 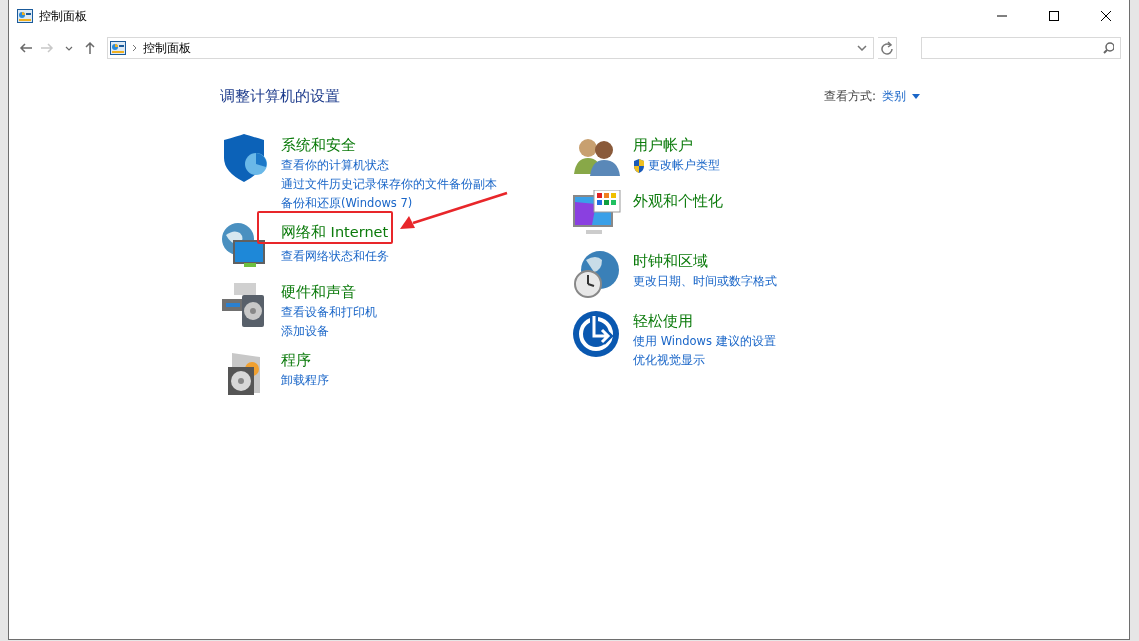 What do you see at coordinates (663, 321) in the screenshot?
I see `category-link: 轻松使用` at bounding box center [663, 321].